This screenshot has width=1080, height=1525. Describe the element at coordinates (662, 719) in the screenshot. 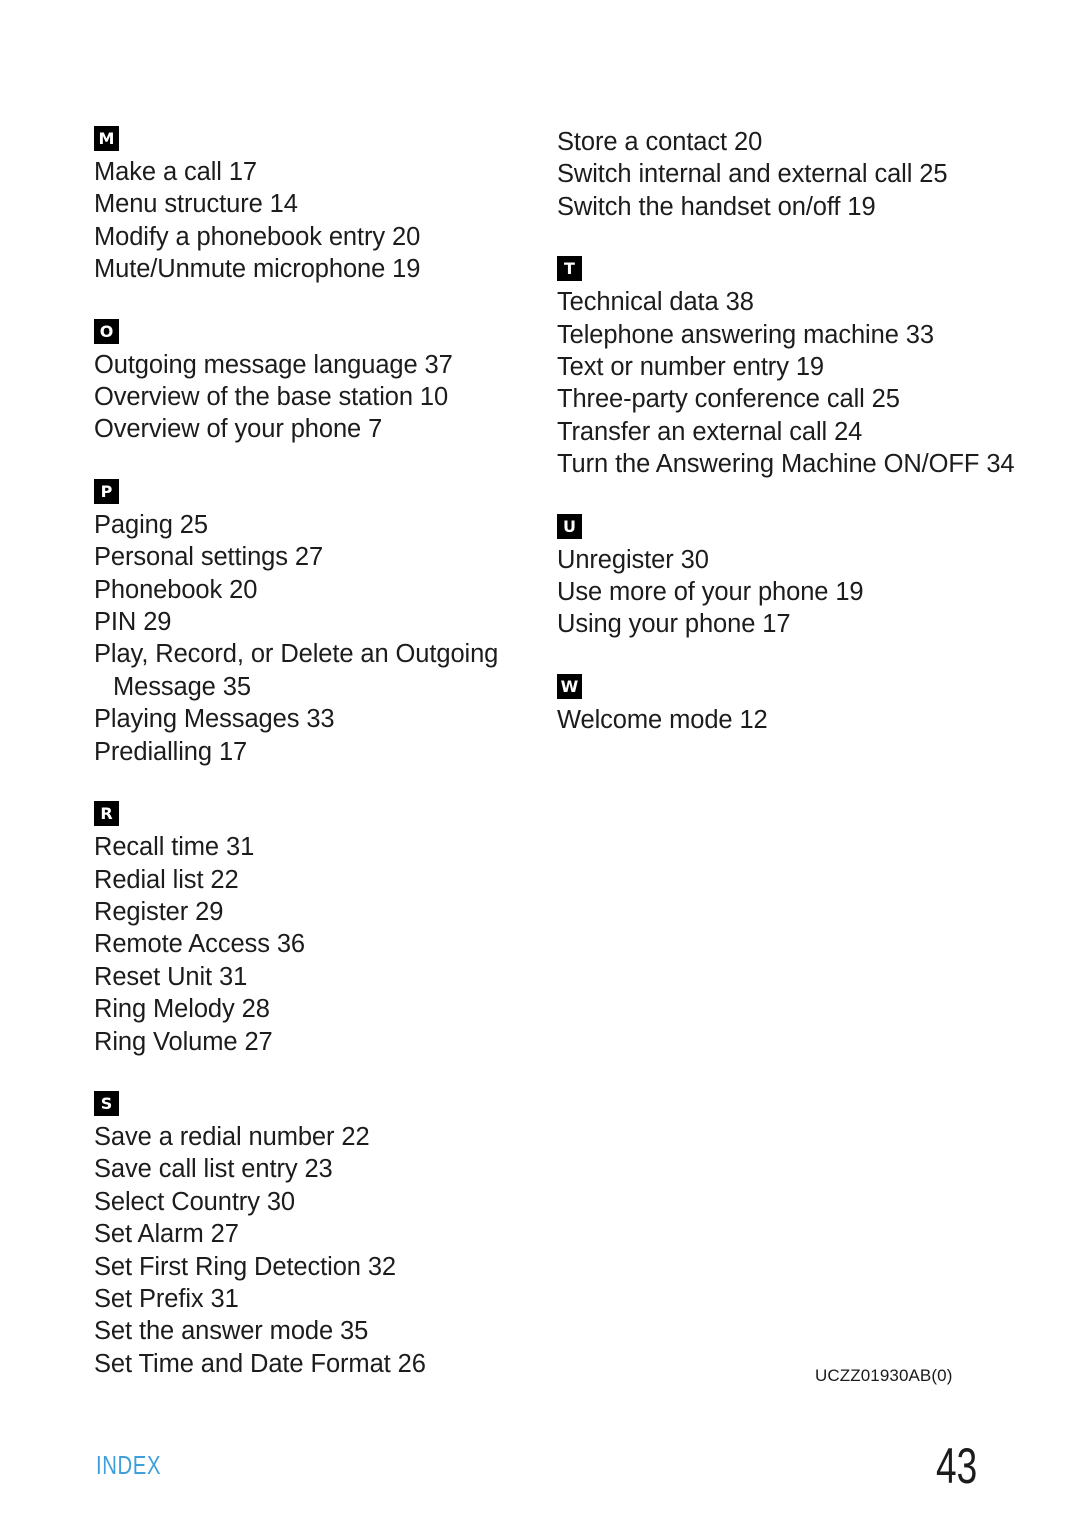

I see `index-entry-text: Welcome mode 12` at that location.